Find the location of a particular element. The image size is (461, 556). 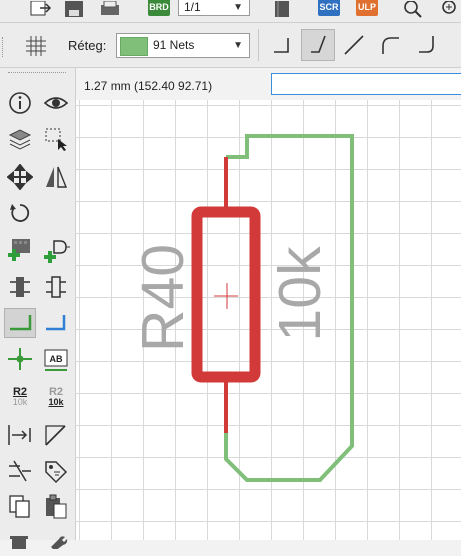

ab-text: AB is located at coordinates (56, 359).